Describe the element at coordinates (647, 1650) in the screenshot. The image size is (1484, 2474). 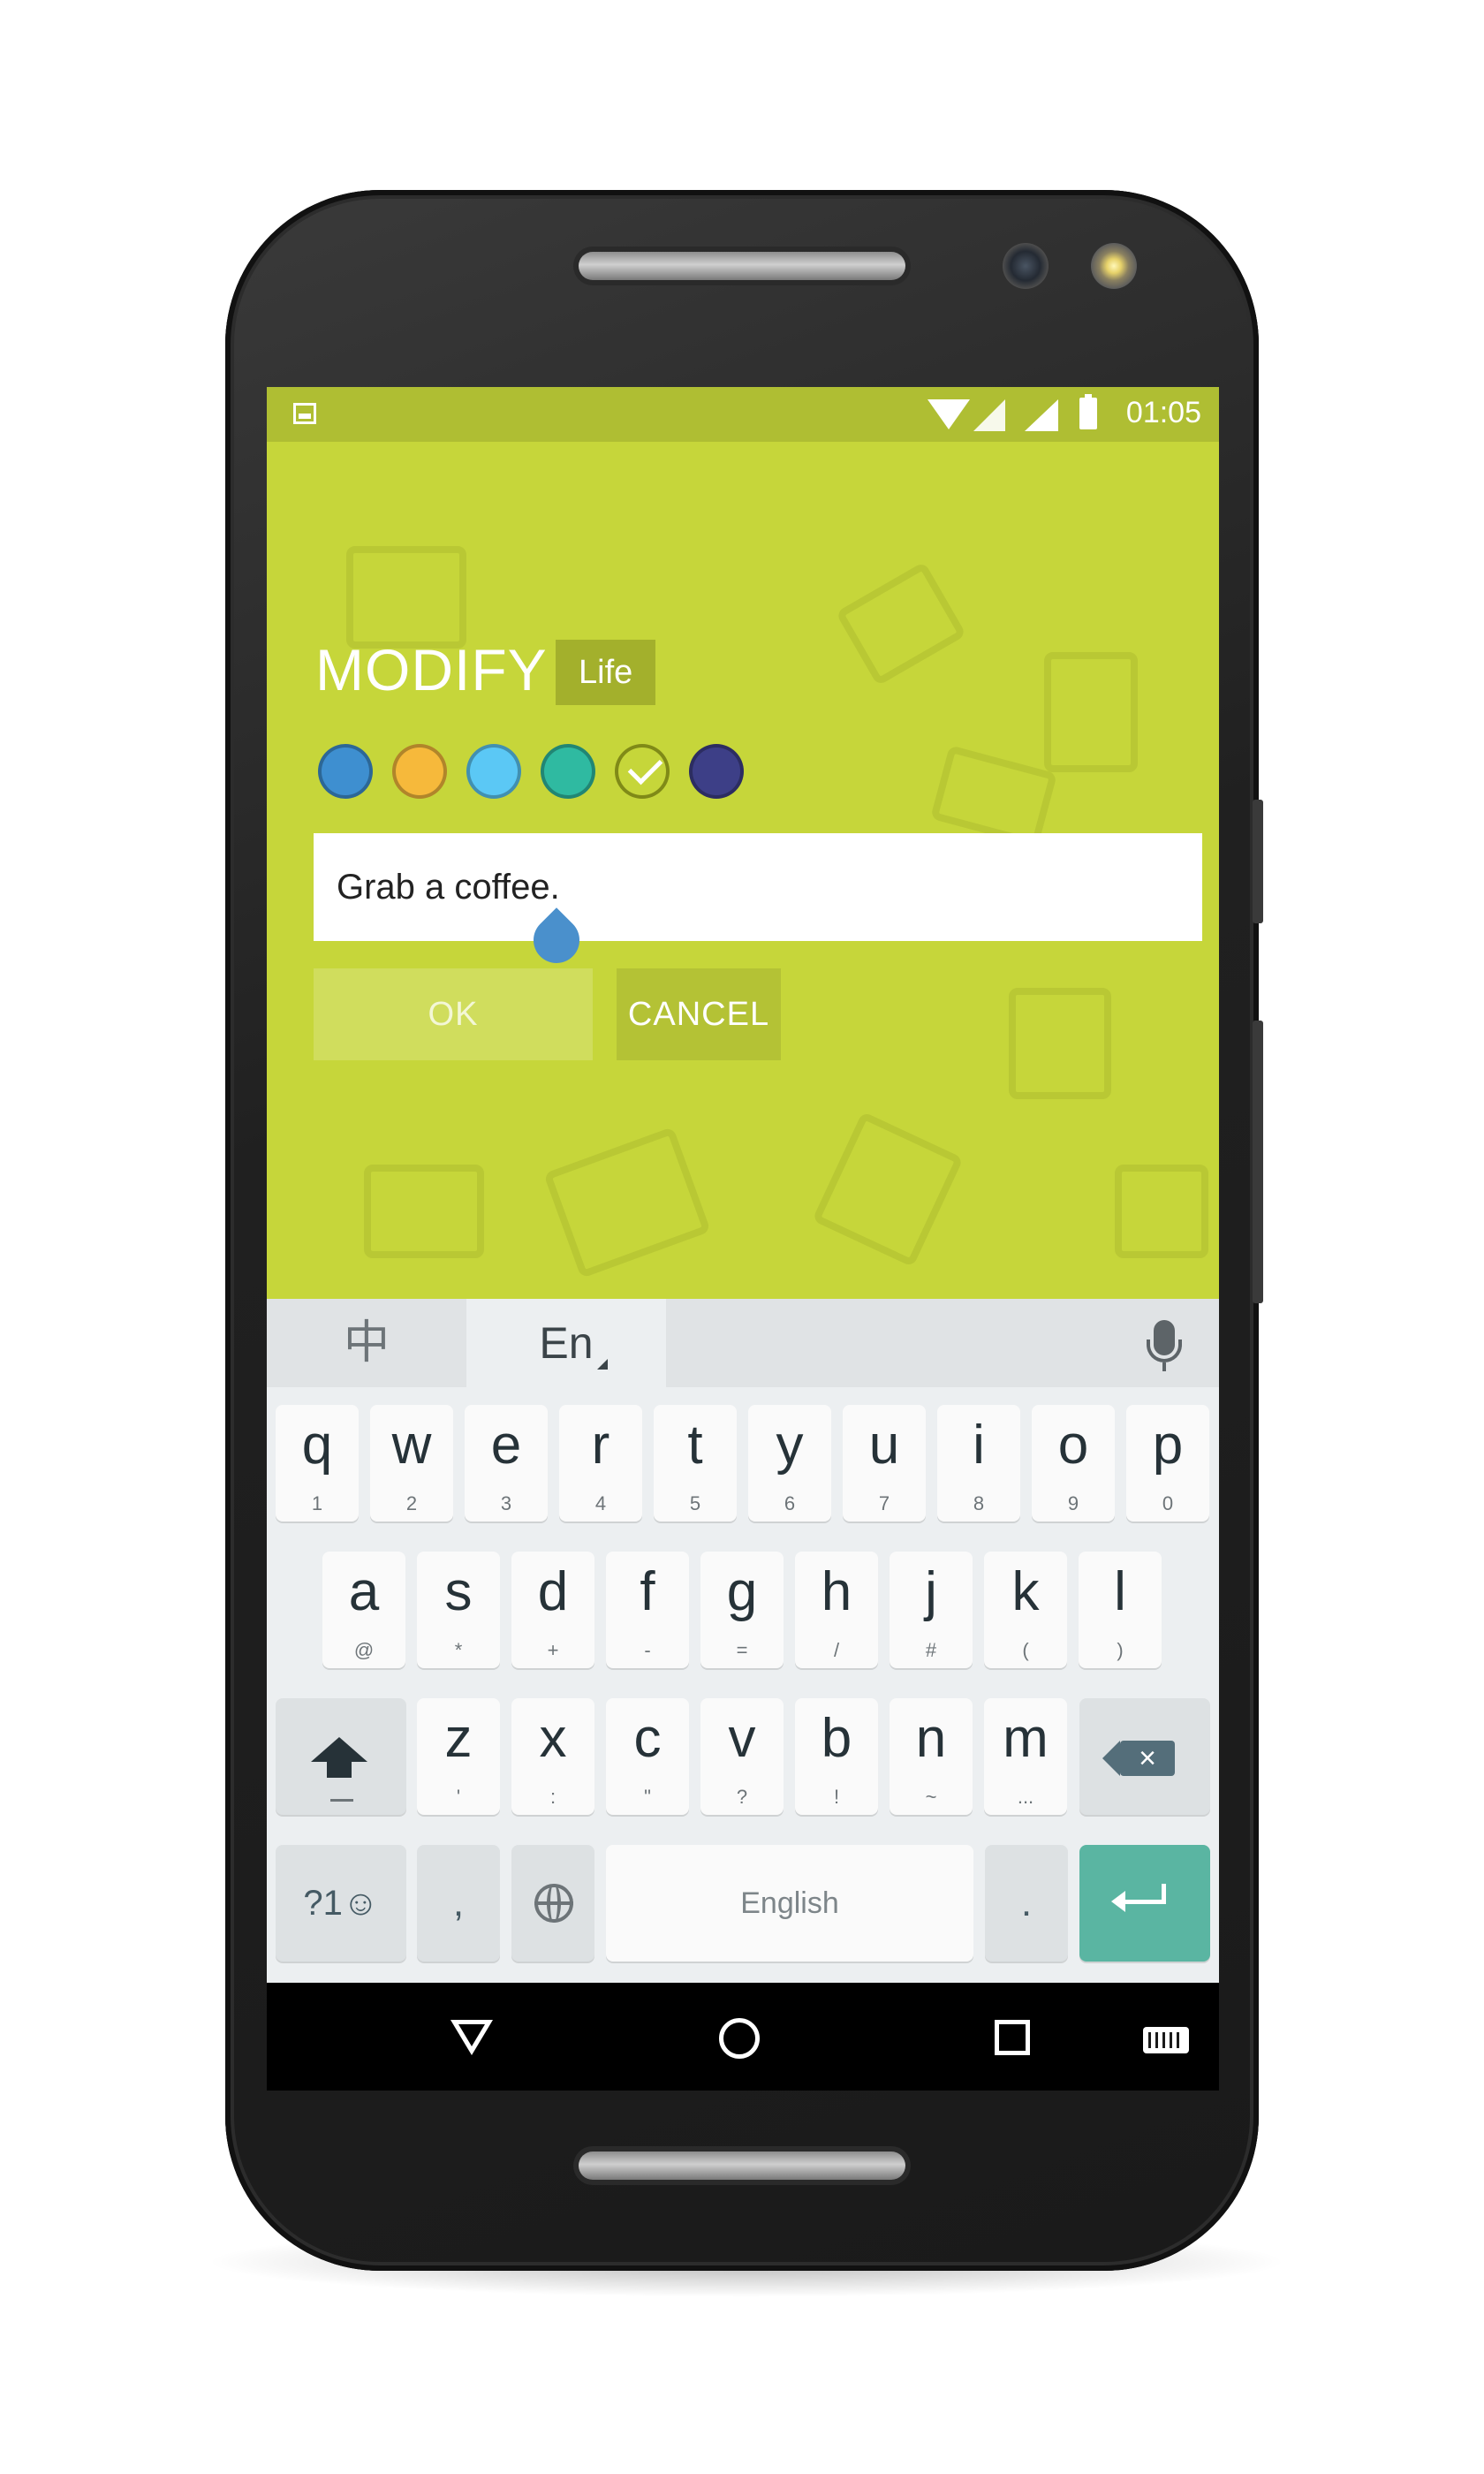
I see `key-hint: -` at that location.